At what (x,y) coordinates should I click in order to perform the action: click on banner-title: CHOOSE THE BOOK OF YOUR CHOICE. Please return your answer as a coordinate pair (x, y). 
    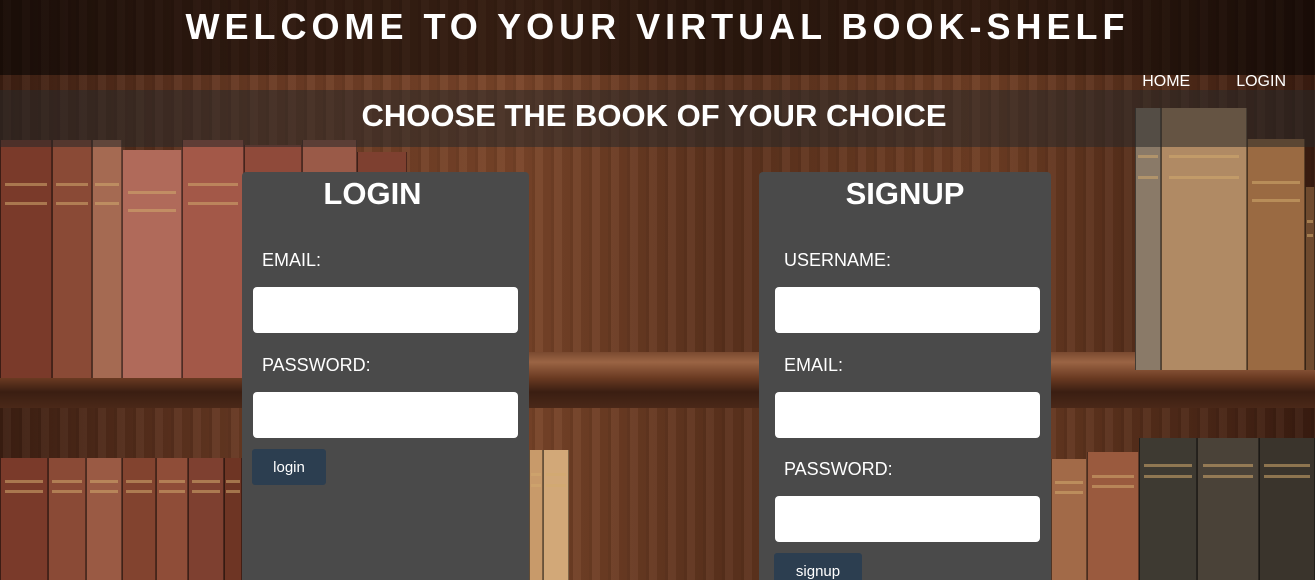
    Looking at the image, I should click on (654, 115).